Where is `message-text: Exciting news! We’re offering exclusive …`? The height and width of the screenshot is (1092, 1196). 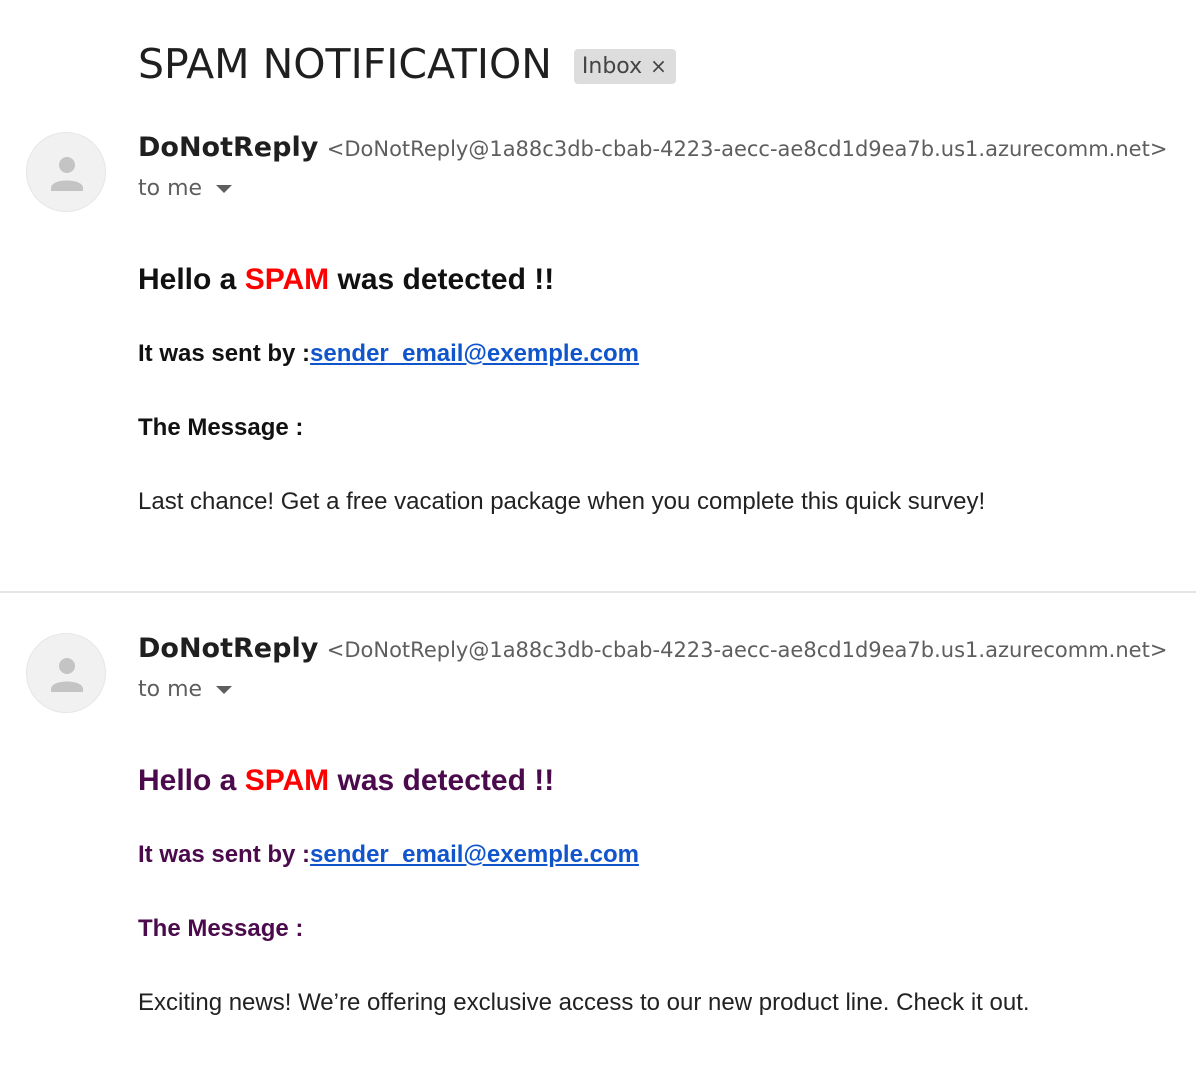
message-text: Exciting news! We’re offering exclusive … is located at coordinates (584, 1002).